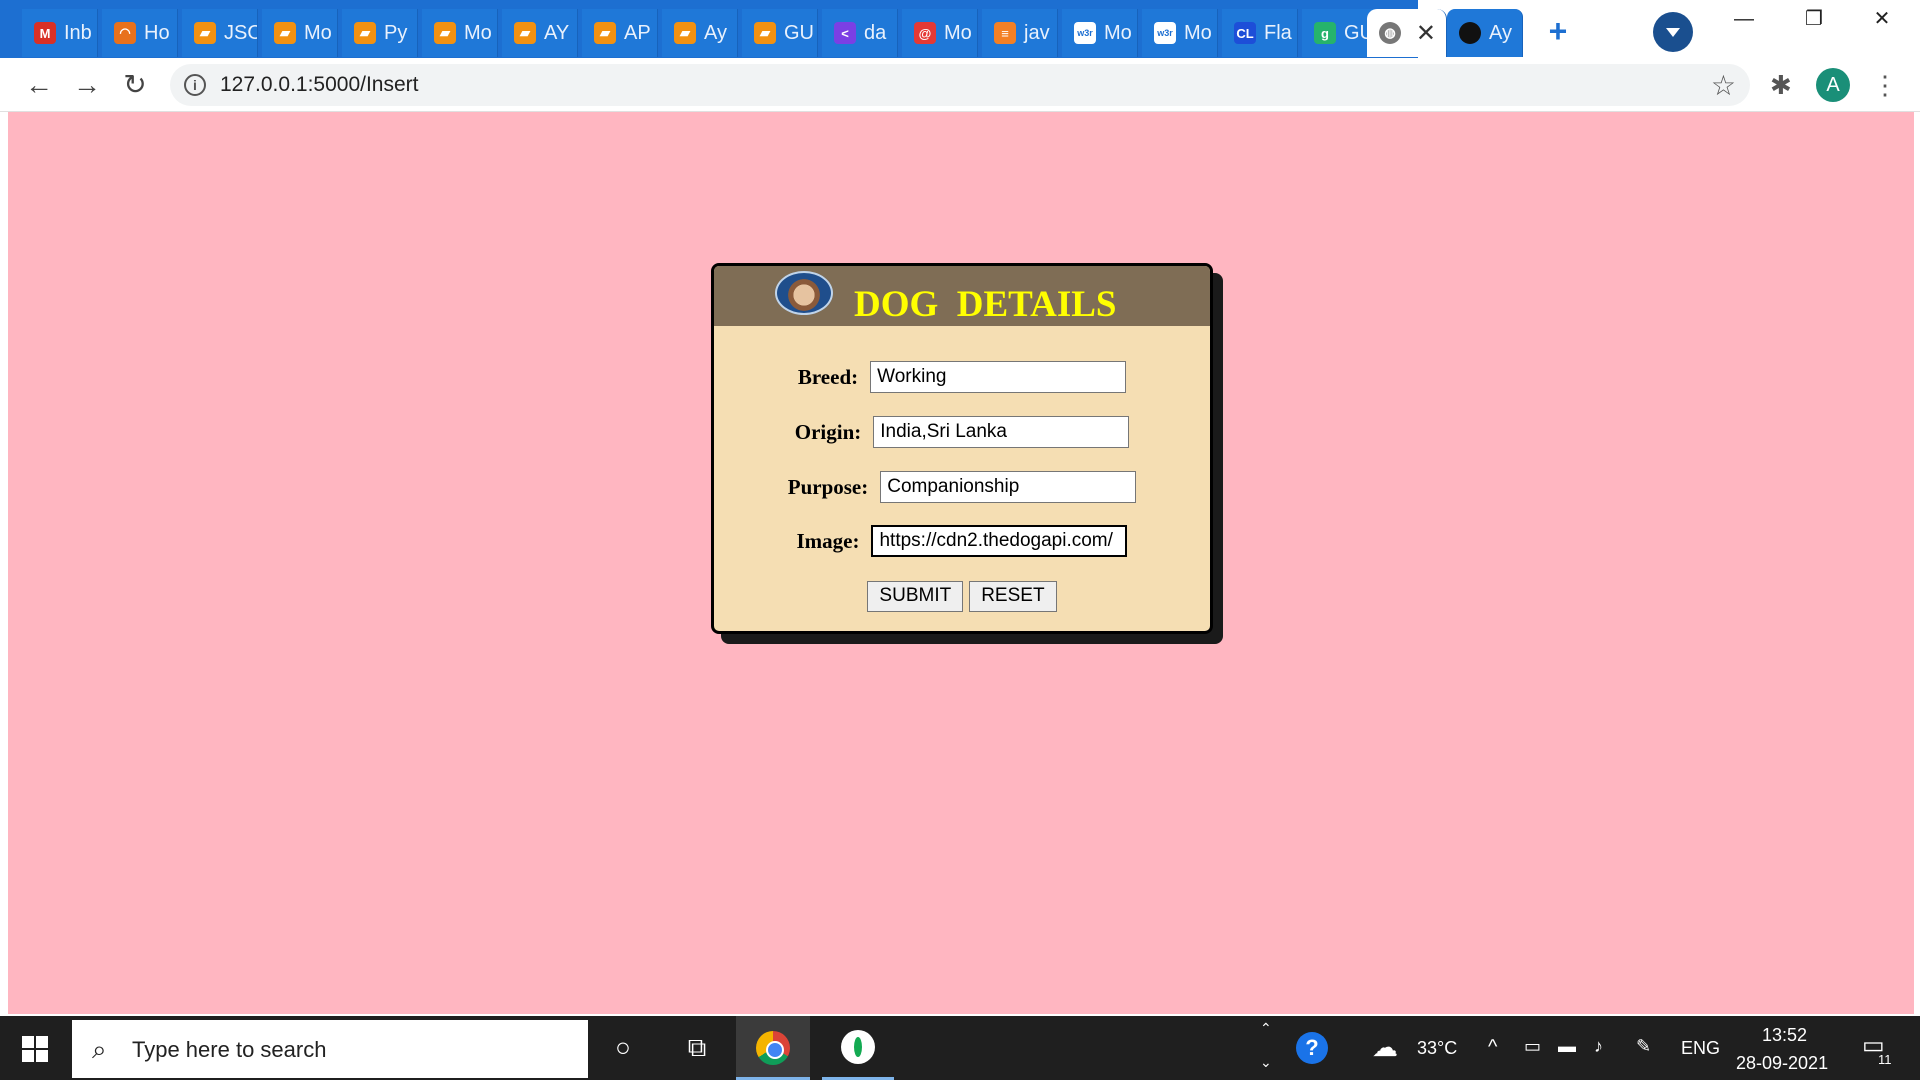 The height and width of the screenshot is (1080, 1920). Describe the element at coordinates (330, 1049) in the screenshot. I see `taskbar-search-box: ⌕ Type here to search` at that location.